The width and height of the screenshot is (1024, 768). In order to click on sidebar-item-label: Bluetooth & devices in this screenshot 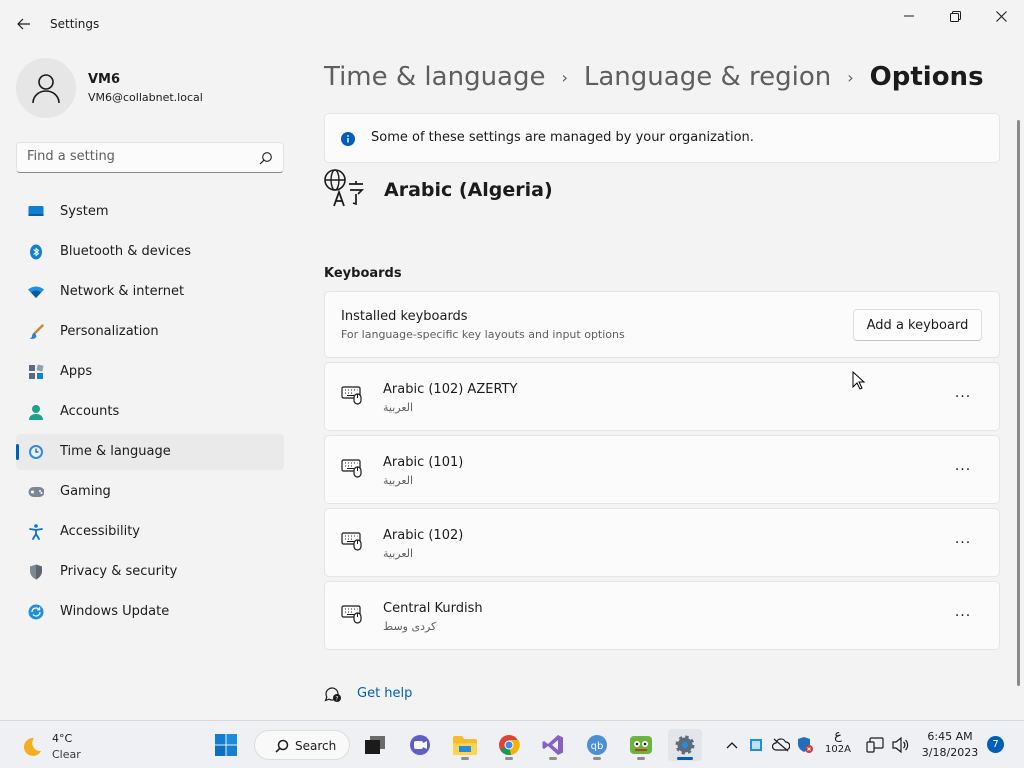, I will do `click(125, 251)`.